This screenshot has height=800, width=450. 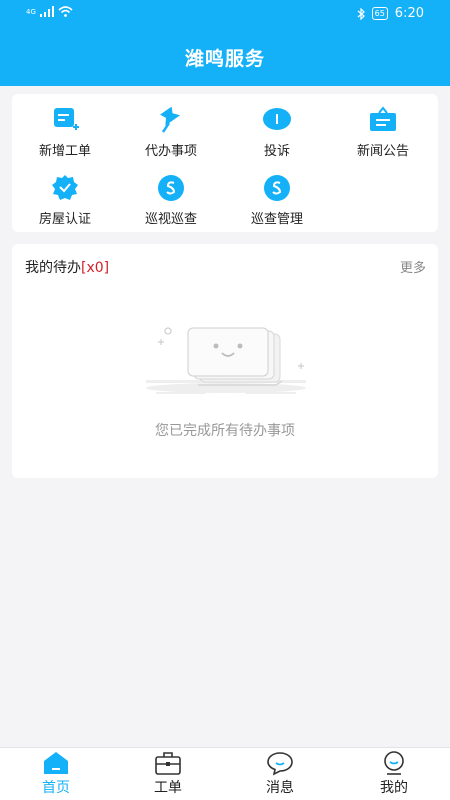 What do you see at coordinates (394, 763) in the screenshot?
I see `profile-icon` at bounding box center [394, 763].